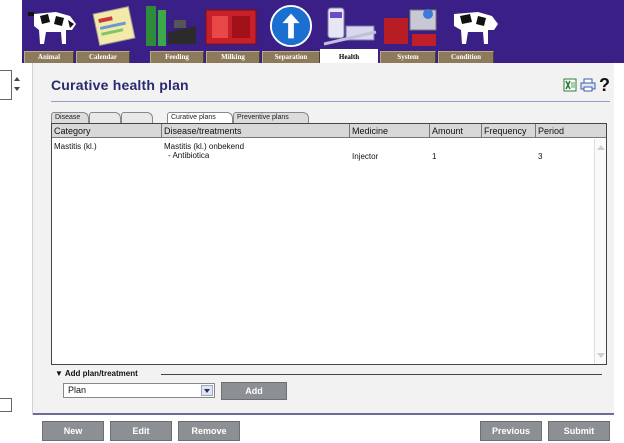 This screenshot has height=443, width=624. Describe the element at coordinates (256, 131) in the screenshot. I see `col-disease-treatments: Disease/treatments` at that location.